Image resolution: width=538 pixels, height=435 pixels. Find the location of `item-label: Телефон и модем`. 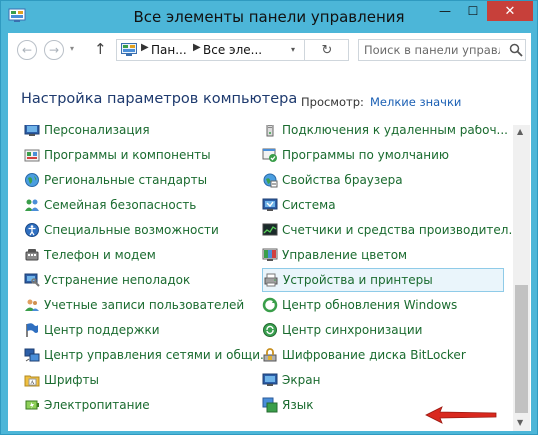

item-label: Телефон и модем is located at coordinates (100, 255).